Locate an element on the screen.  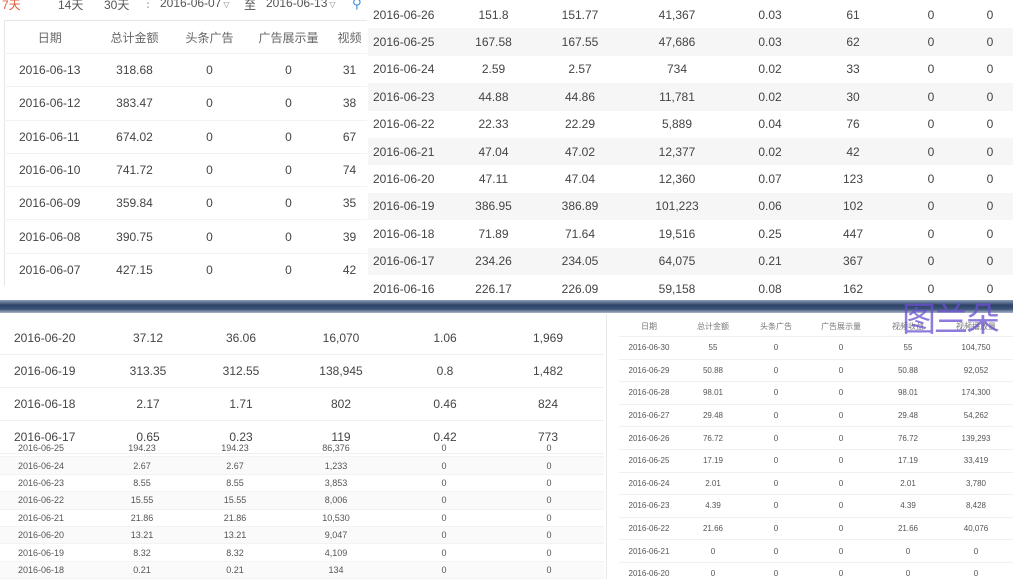
date-cell: 2016-06-22 is located at coordinates (410, 124).